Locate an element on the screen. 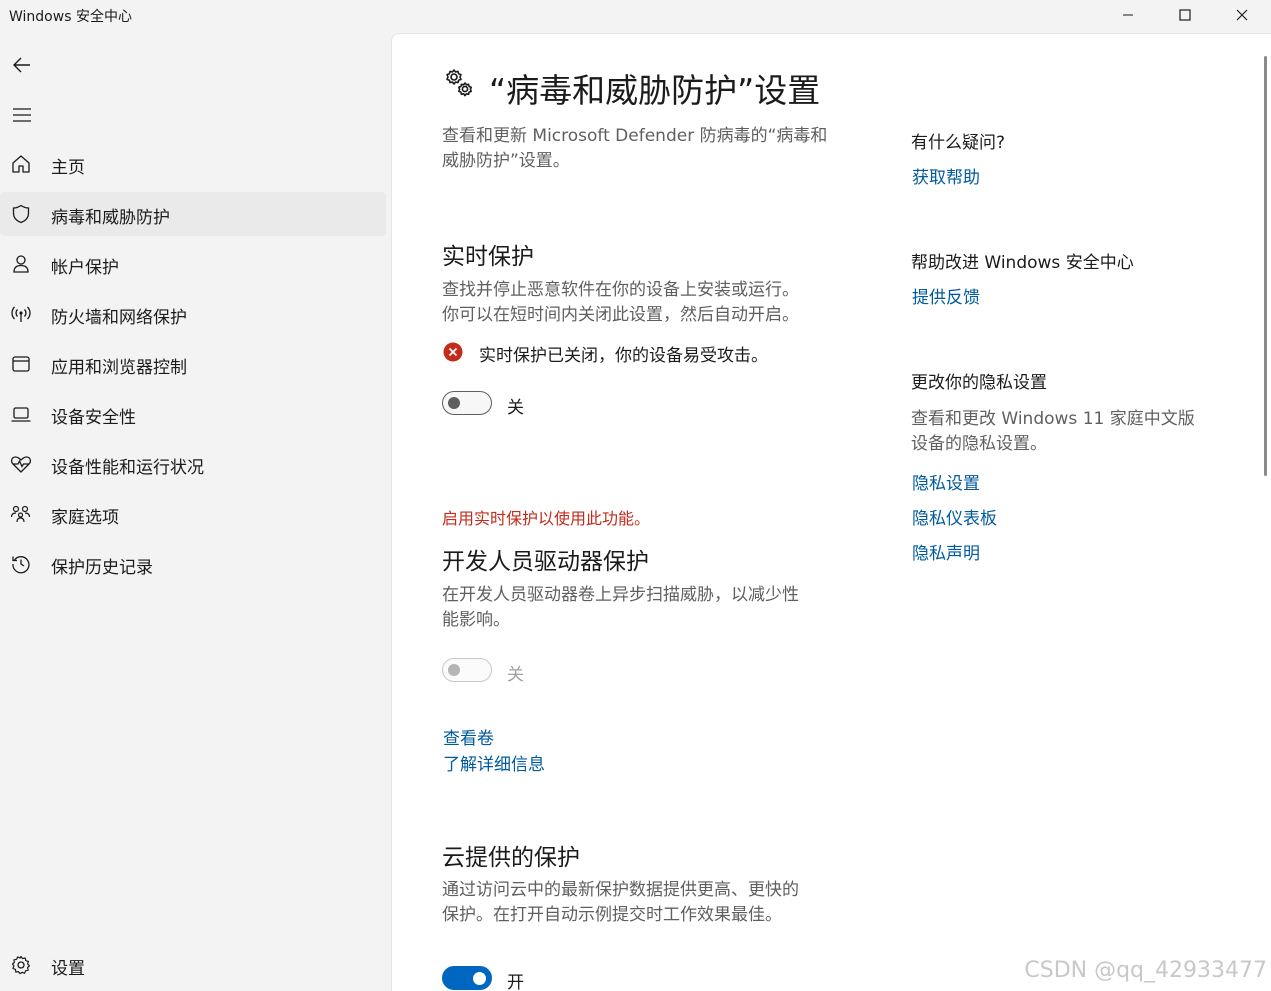 The width and height of the screenshot is (1271, 991). menu-button is located at coordinates (22, 115).